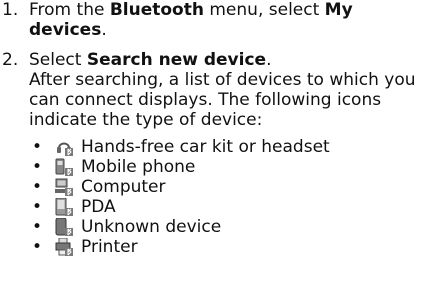  I want to click on list-item-label: Computer, so click(123, 187).